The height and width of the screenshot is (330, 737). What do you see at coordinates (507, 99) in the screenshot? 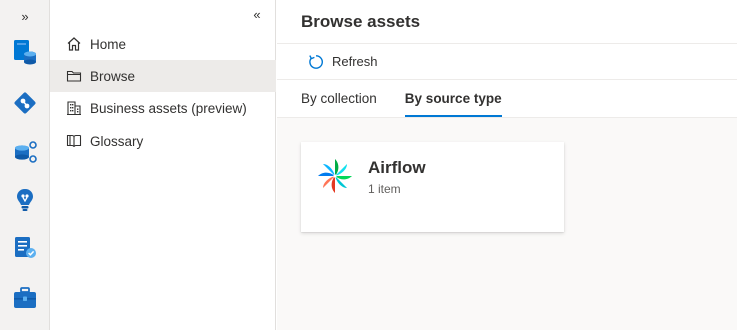
I see `tab-list: By collection By source type` at bounding box center [507, 99].